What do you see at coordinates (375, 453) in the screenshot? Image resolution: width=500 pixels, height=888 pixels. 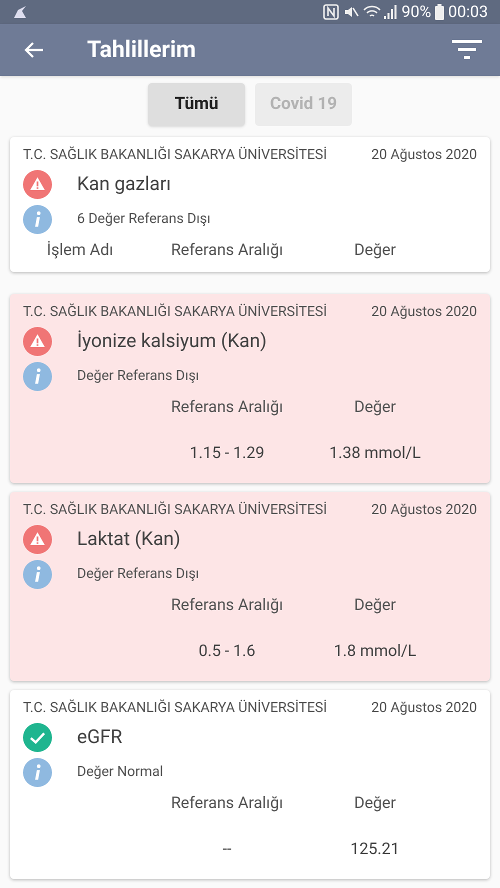 I see `result-value: 1.38 mmol/L` at bounding box center [375, 453].